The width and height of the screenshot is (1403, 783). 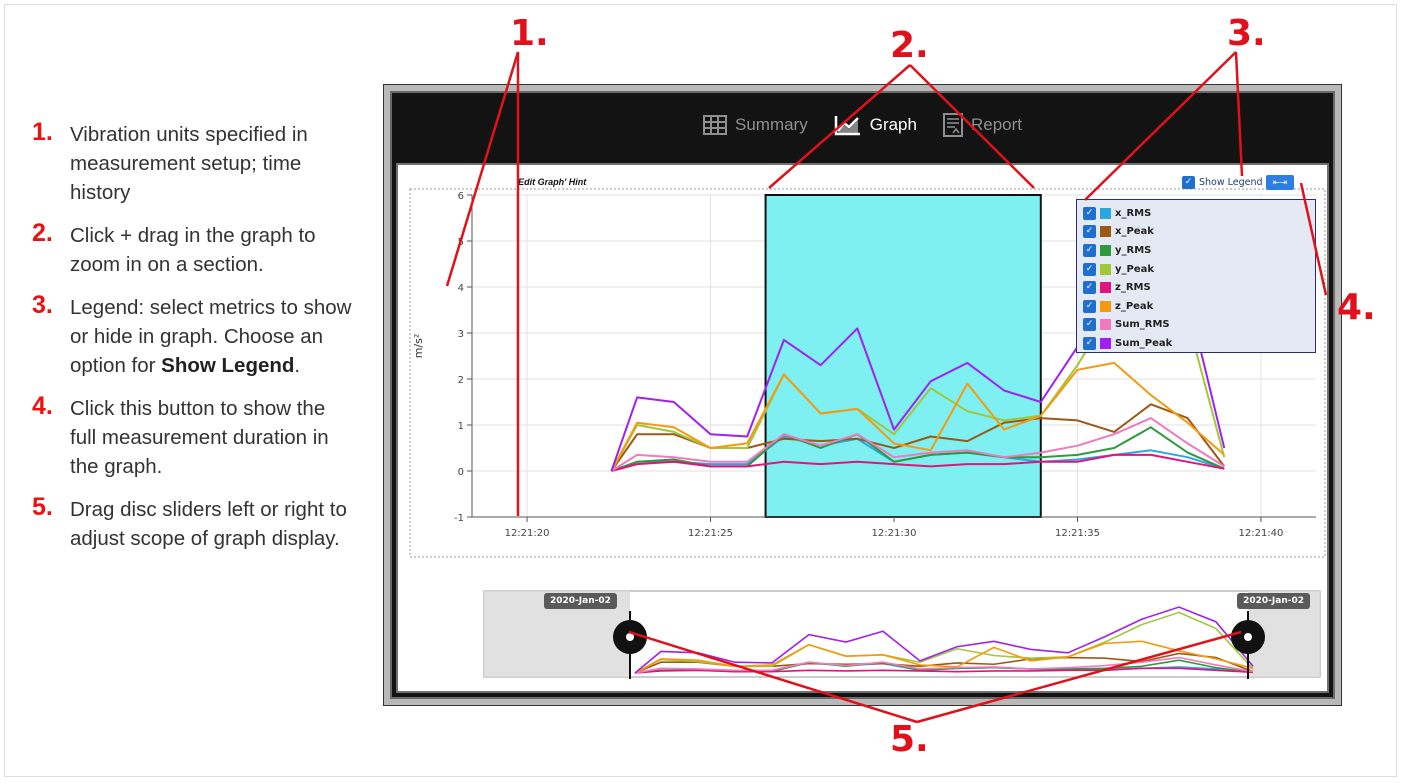 I want to click on full-duration-button: ⇤⇥, so click(x=1280, y=182).